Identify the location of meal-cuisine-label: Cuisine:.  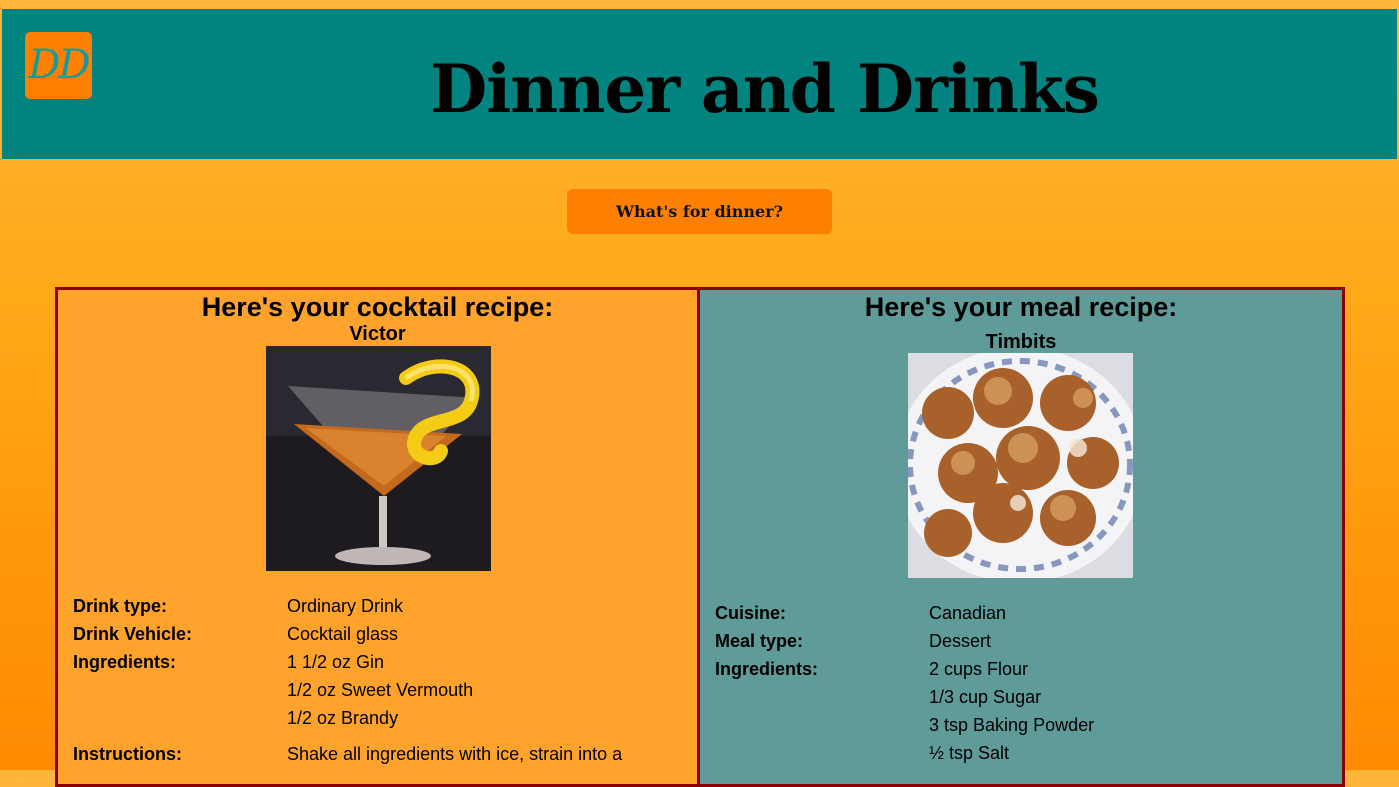
(751, 613).